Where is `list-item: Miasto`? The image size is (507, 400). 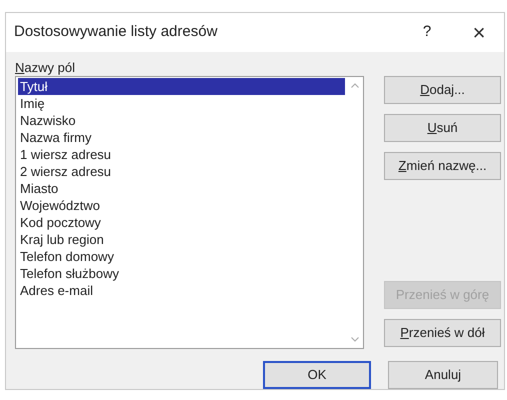
list-item: Miasto is located at coordinates (181, 188).